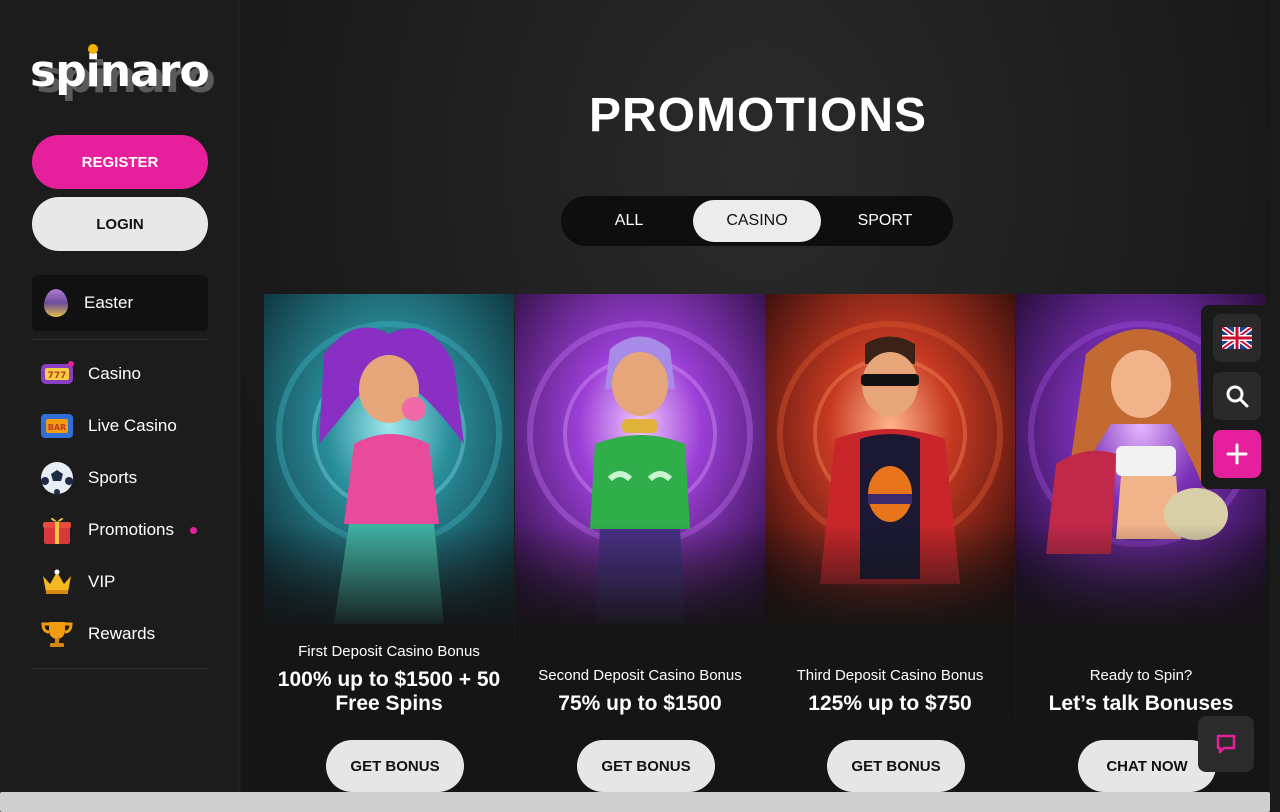 The width and height of the screenshot is (1280, 812). I want to click on sidebar-item-rewards: Rewards, so click(125, 634).